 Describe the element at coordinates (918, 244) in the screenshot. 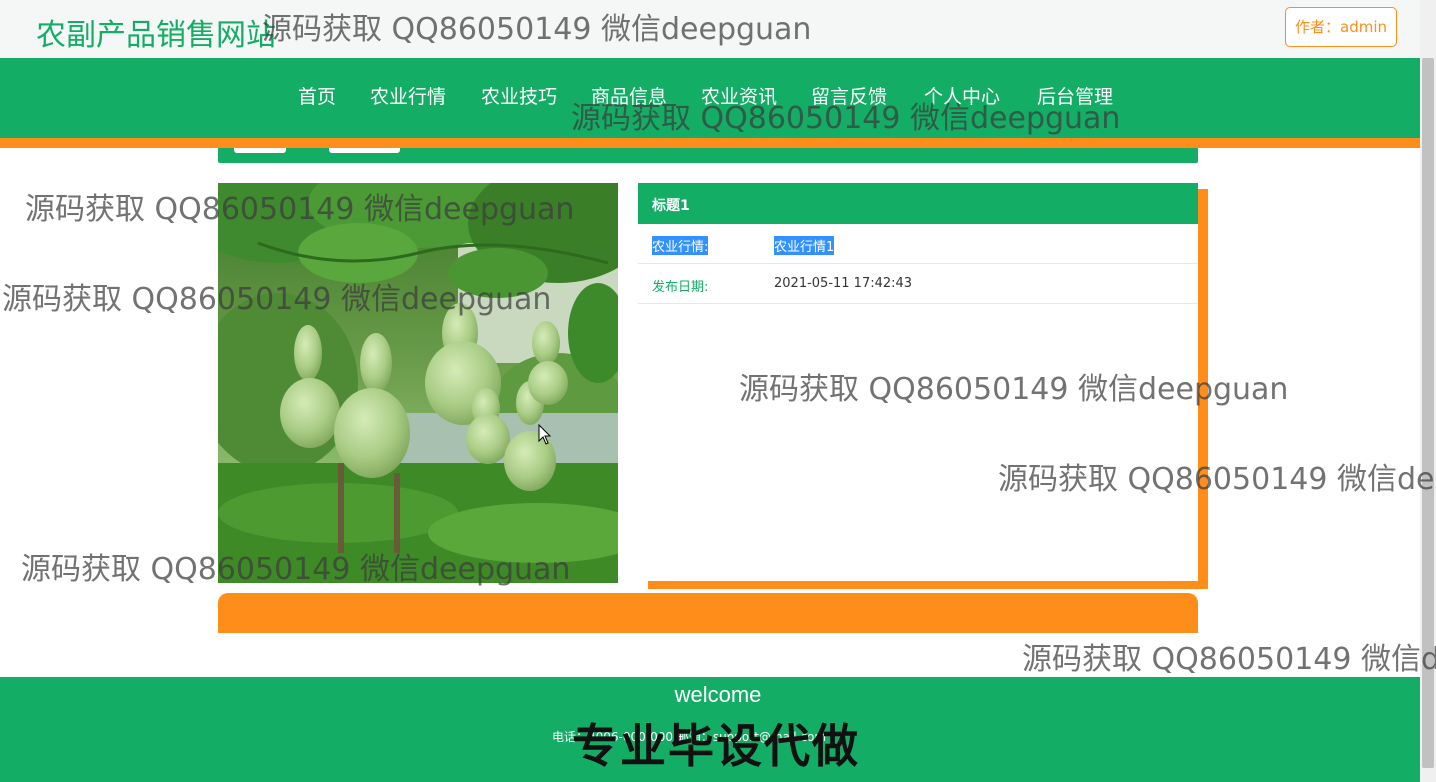

I see `detail-row-market: 农业行情: 农业行情1` at that location.